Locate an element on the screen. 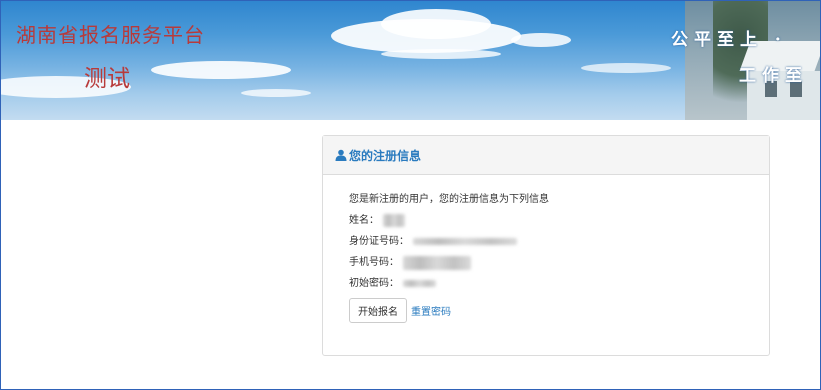 This screenshot has width=821, height=390. user-icon is located at coordinates (341, 155).